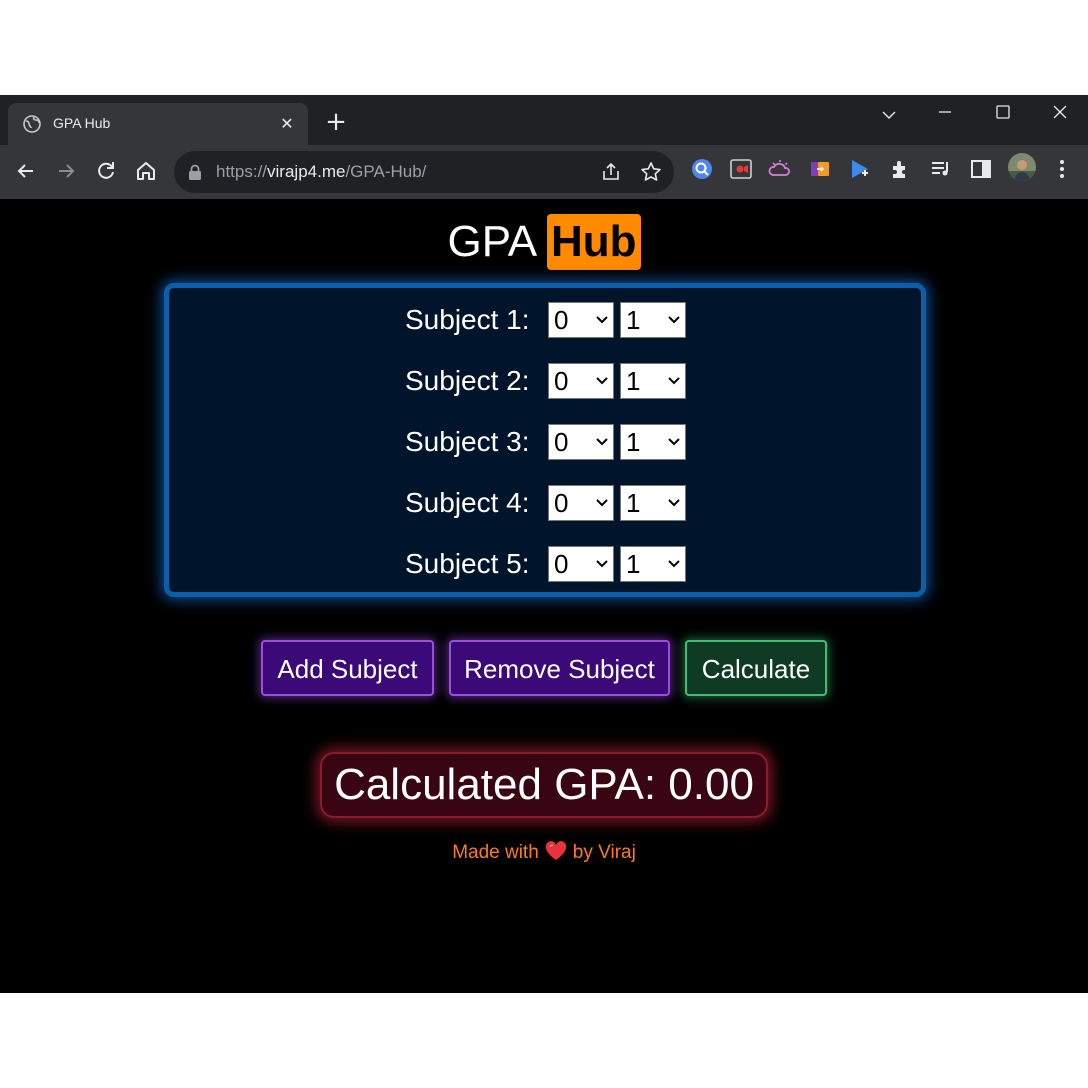  I want to click on minimize-icon, so click(945, 116).